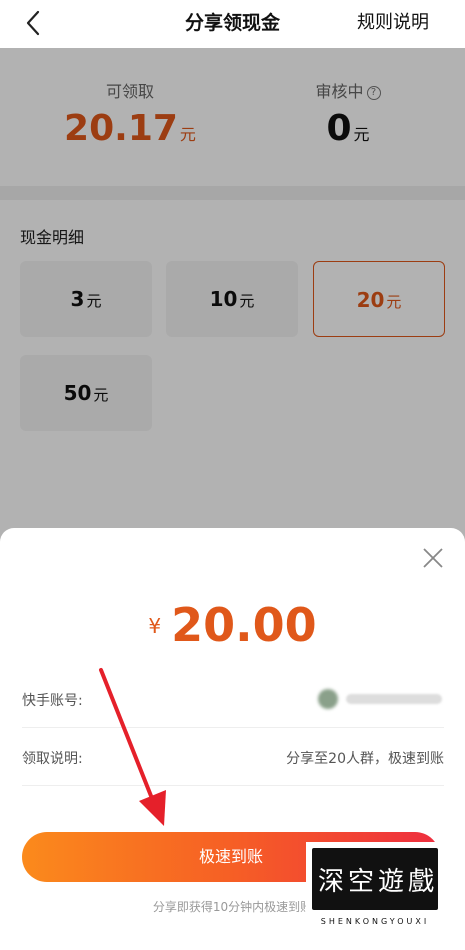 The width and height of the screenshot is (465, 950). What do you see at coordinates (361, 882) in the screenshot?
I see `logo-char: 空` at bounding box center [361, 882].